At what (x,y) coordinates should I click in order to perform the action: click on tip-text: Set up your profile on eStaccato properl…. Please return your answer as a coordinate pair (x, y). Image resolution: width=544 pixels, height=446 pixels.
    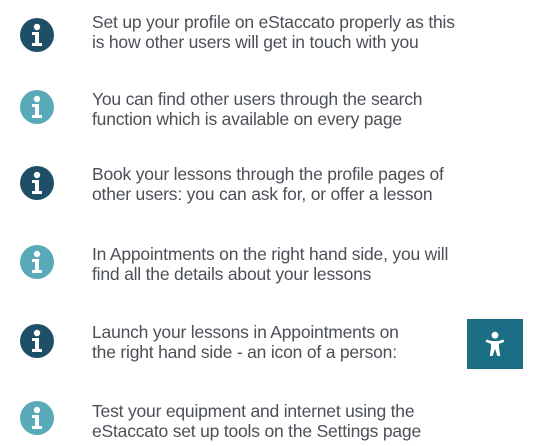
    Looking at the image, I should click on (312, 32).